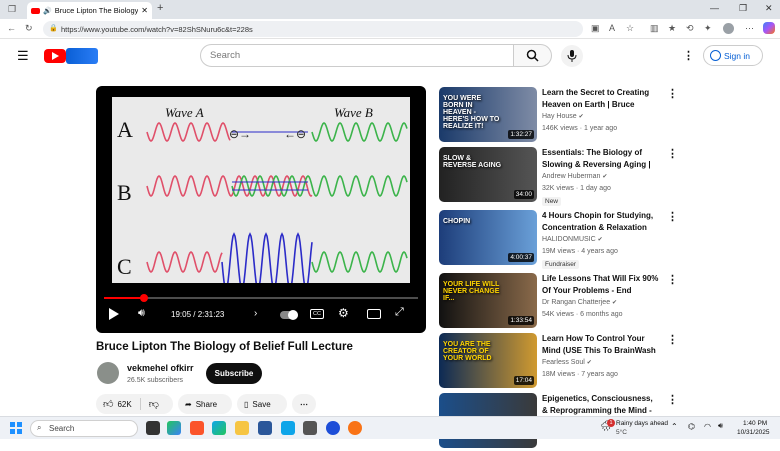  What do you see at coordinates (16, 428) in the screenshot?
I see `windows-start-icon` at bounding box center [16, 428].